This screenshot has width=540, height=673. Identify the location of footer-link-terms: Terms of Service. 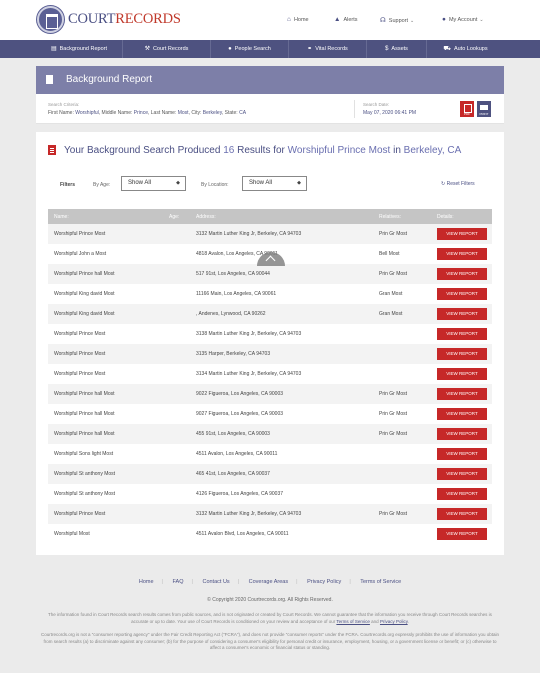
(380, 582).